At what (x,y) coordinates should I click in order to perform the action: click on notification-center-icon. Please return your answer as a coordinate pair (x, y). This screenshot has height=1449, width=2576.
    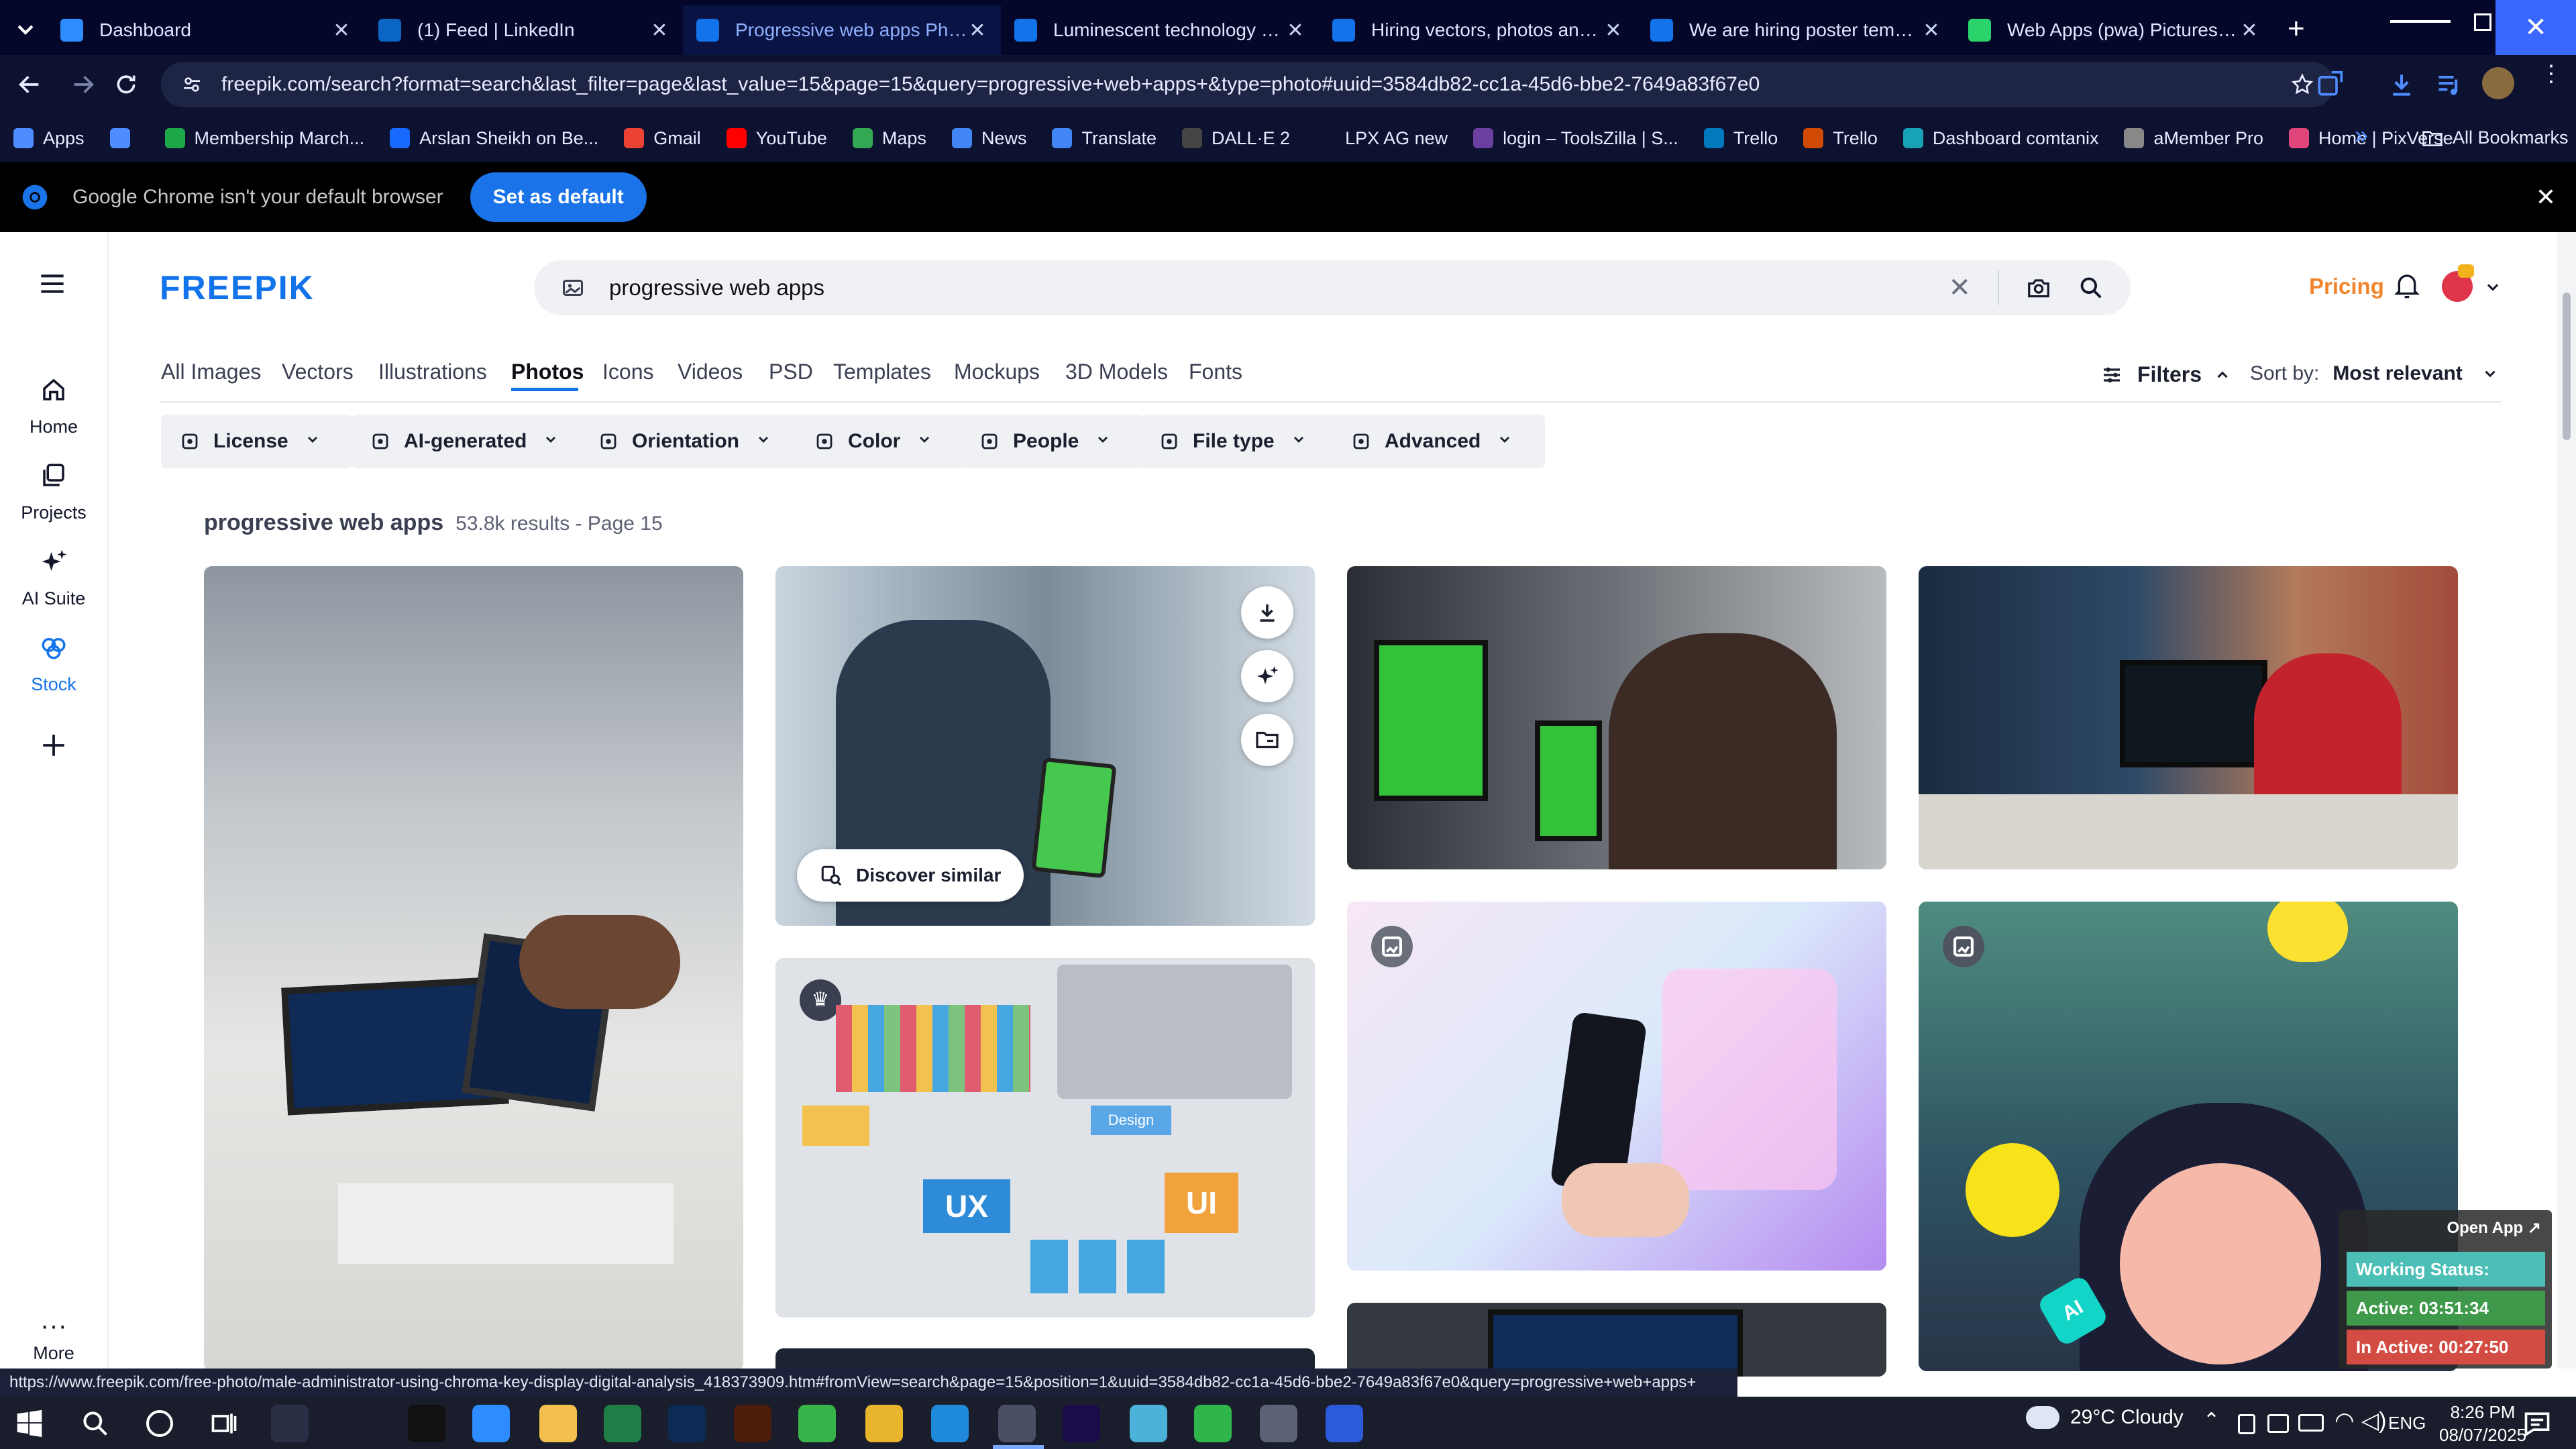
    Looking at the image, I should click on (2537, 1423).